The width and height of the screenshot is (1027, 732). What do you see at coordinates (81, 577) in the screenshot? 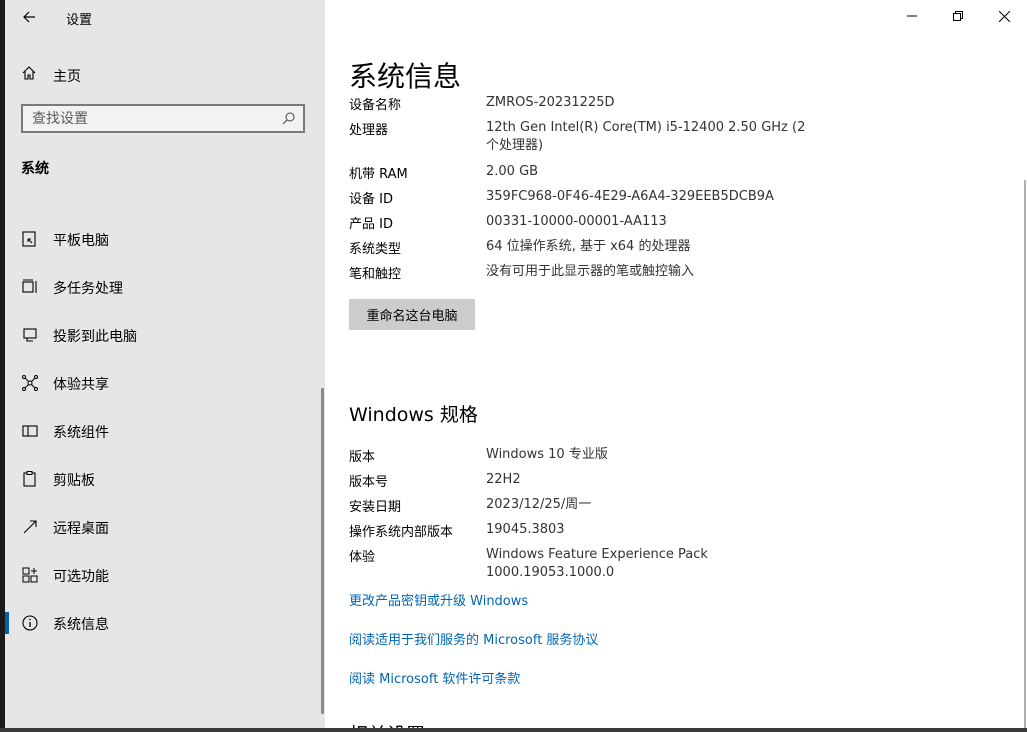
I see `sidebar-item-label: 可选功能` at bounding box center [81, 577].